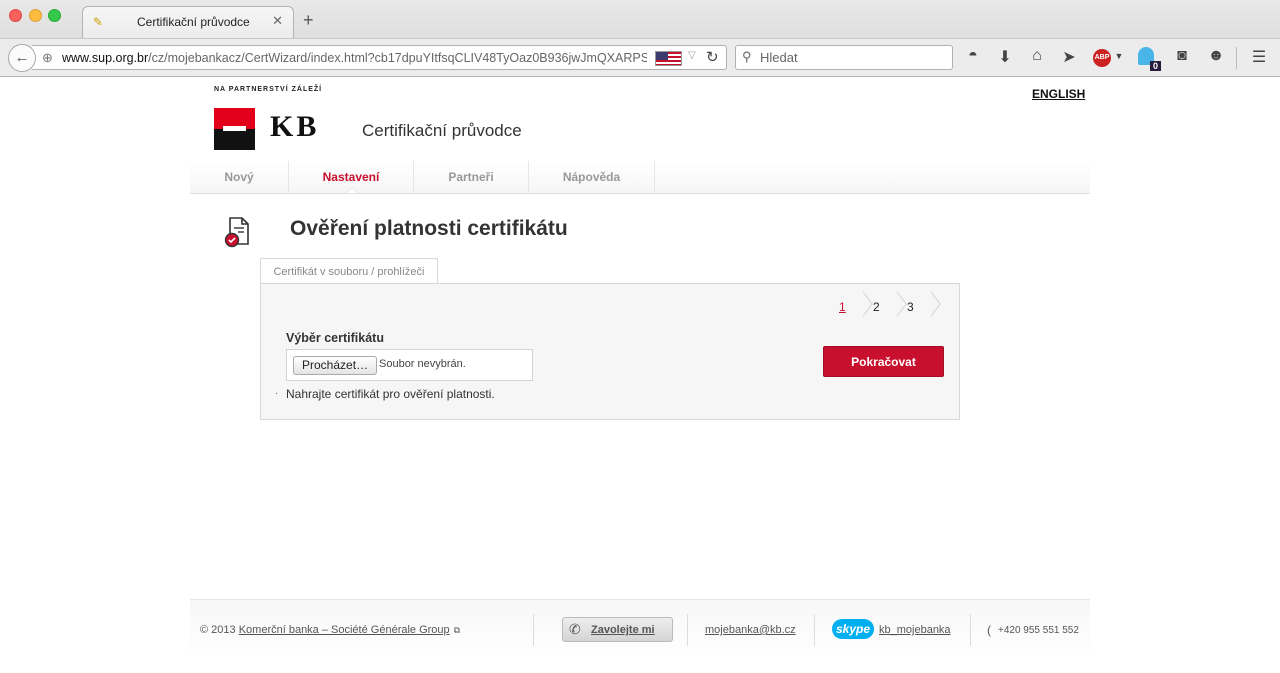  I want to click on tab-title: Certifikační průvodce, so click(193, 22).